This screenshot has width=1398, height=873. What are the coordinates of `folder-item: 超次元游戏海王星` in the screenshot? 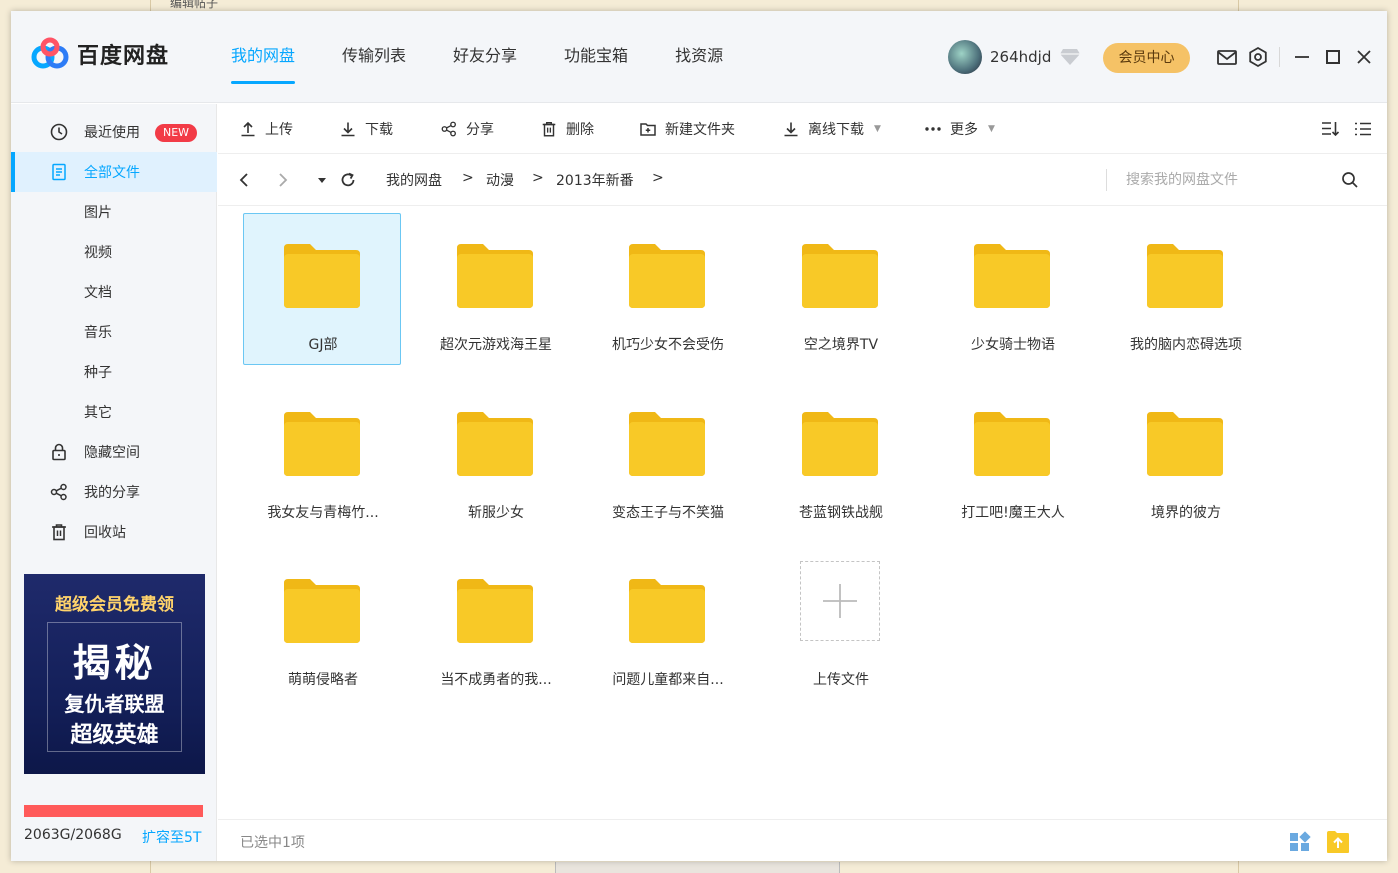 It's located at (495, 289).